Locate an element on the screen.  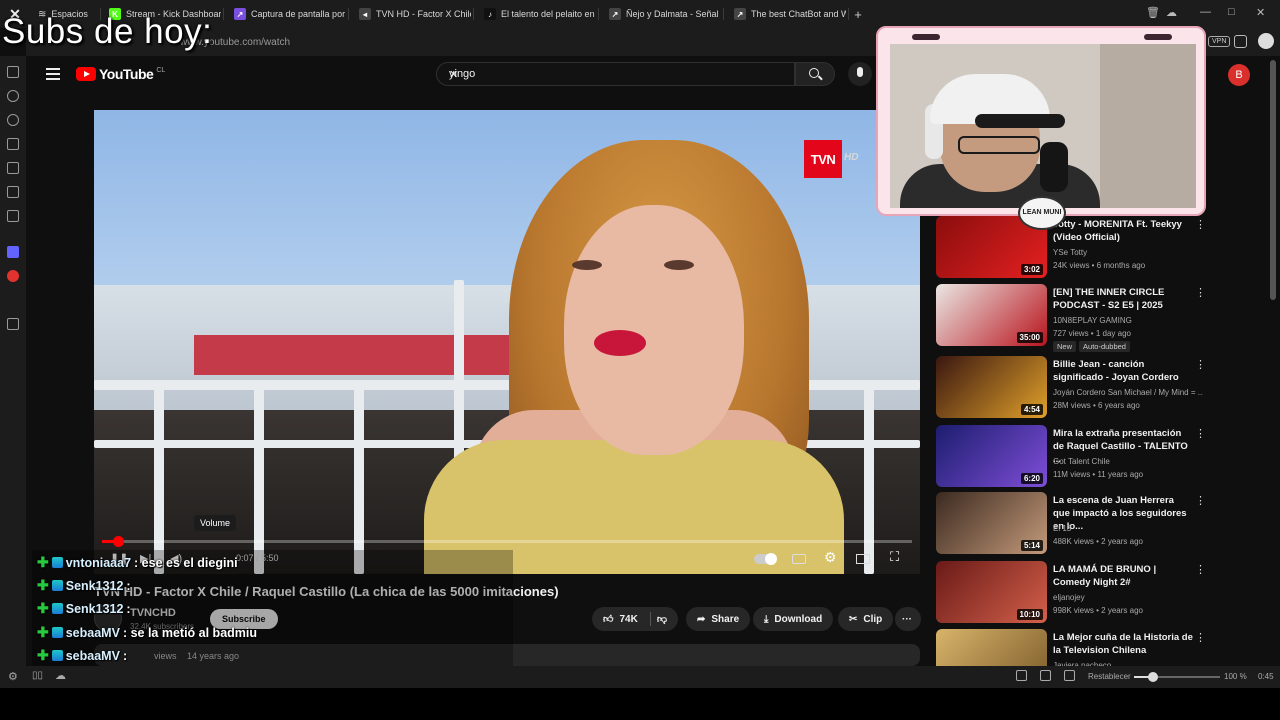
search-button is located at coordinates (815, 74).